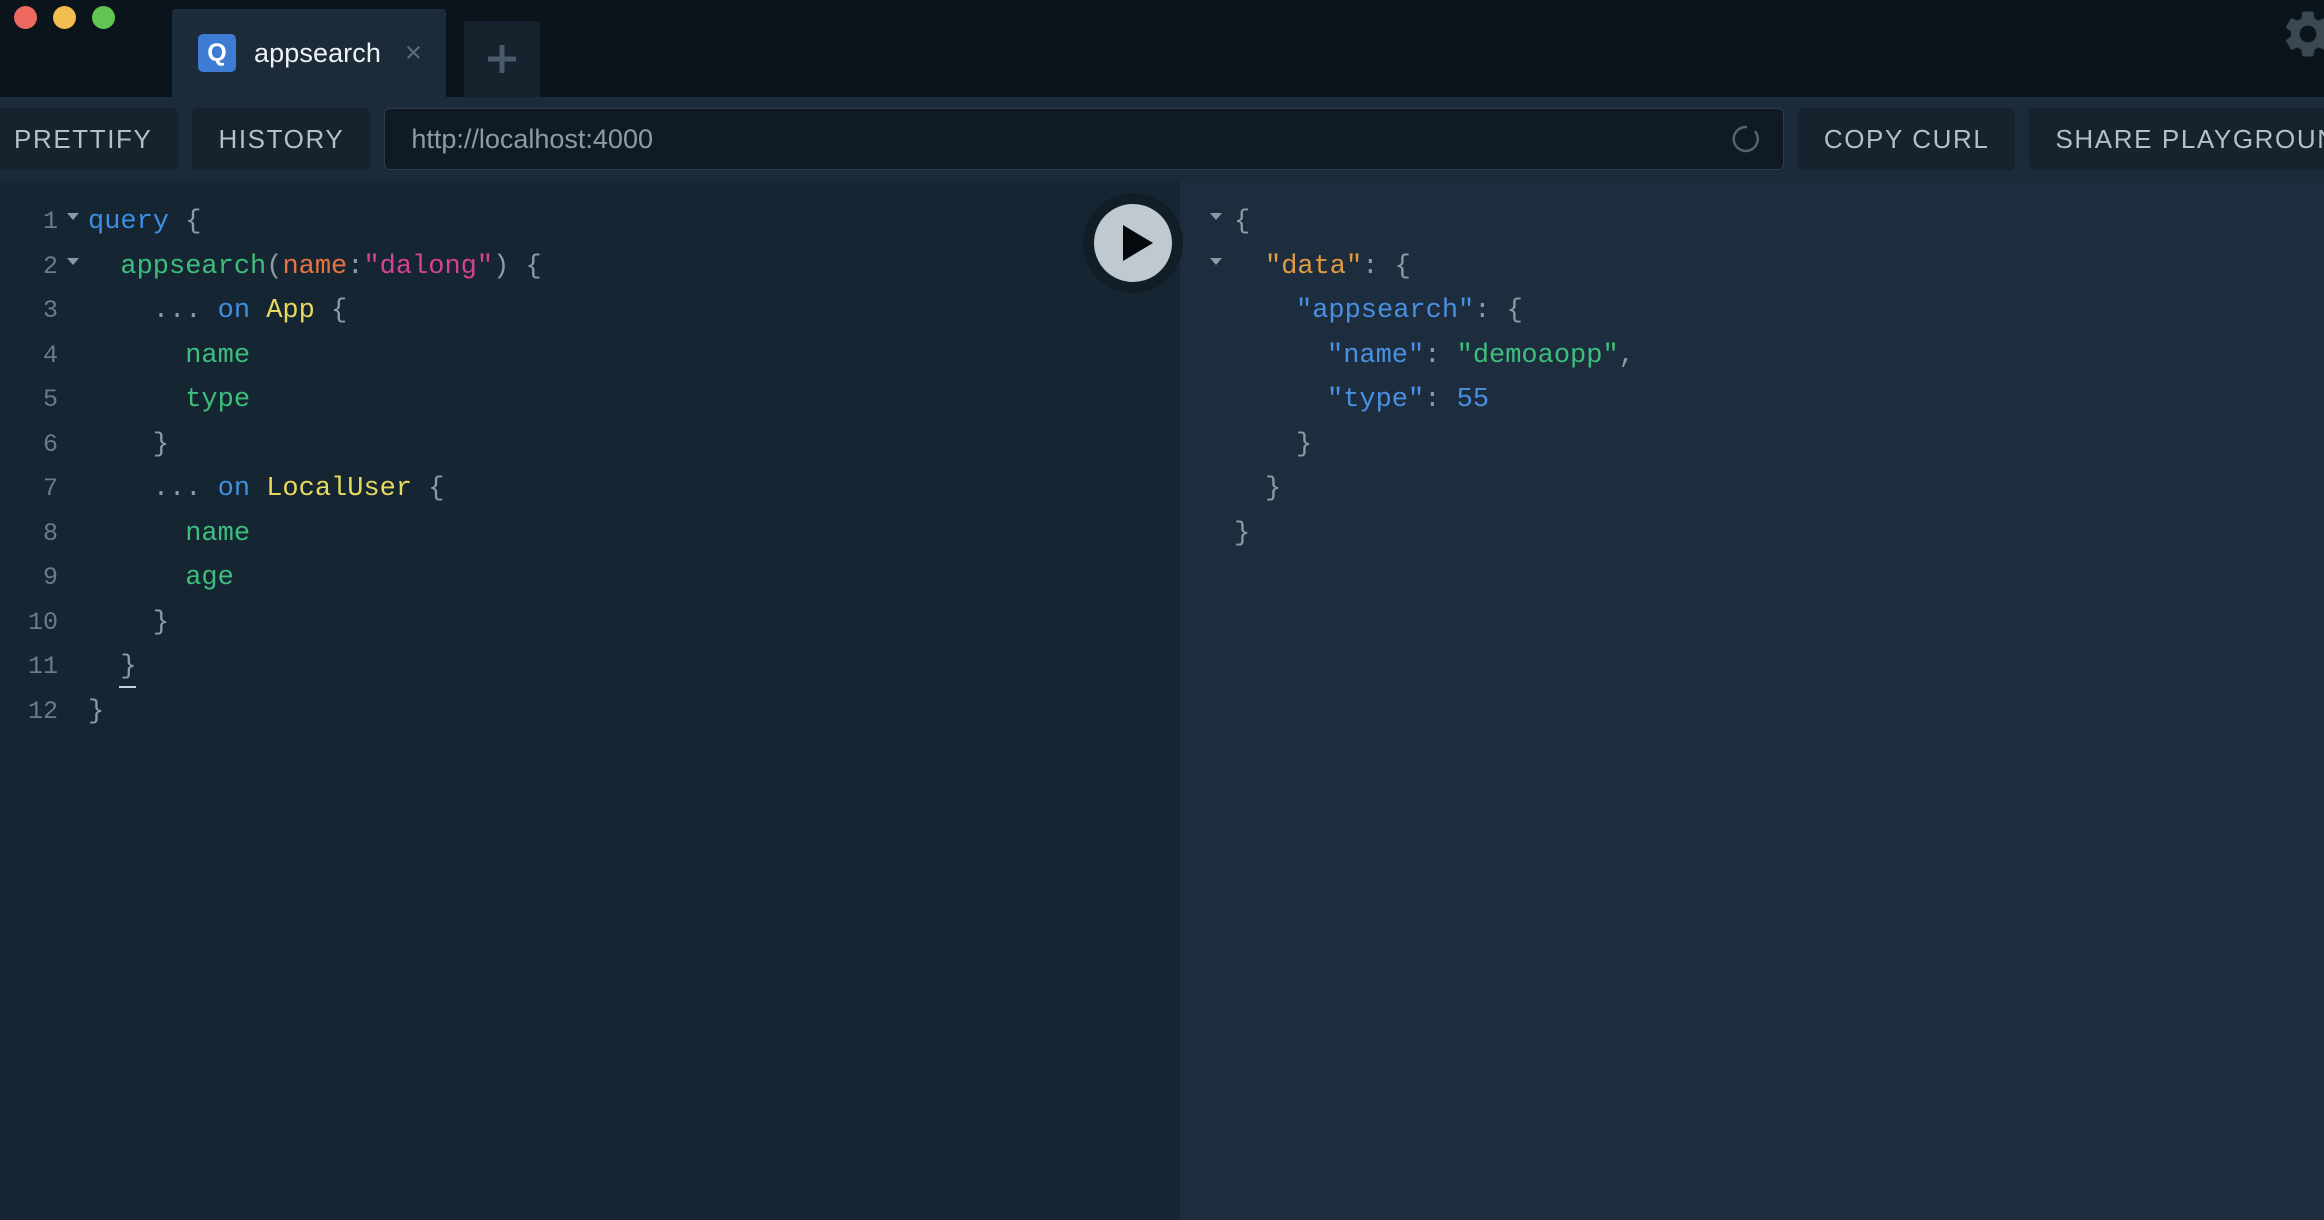 This screenshot has width=2324, height=1220. I want to click on tab-appsearch: Q appsearch ×, so click(309, 53).